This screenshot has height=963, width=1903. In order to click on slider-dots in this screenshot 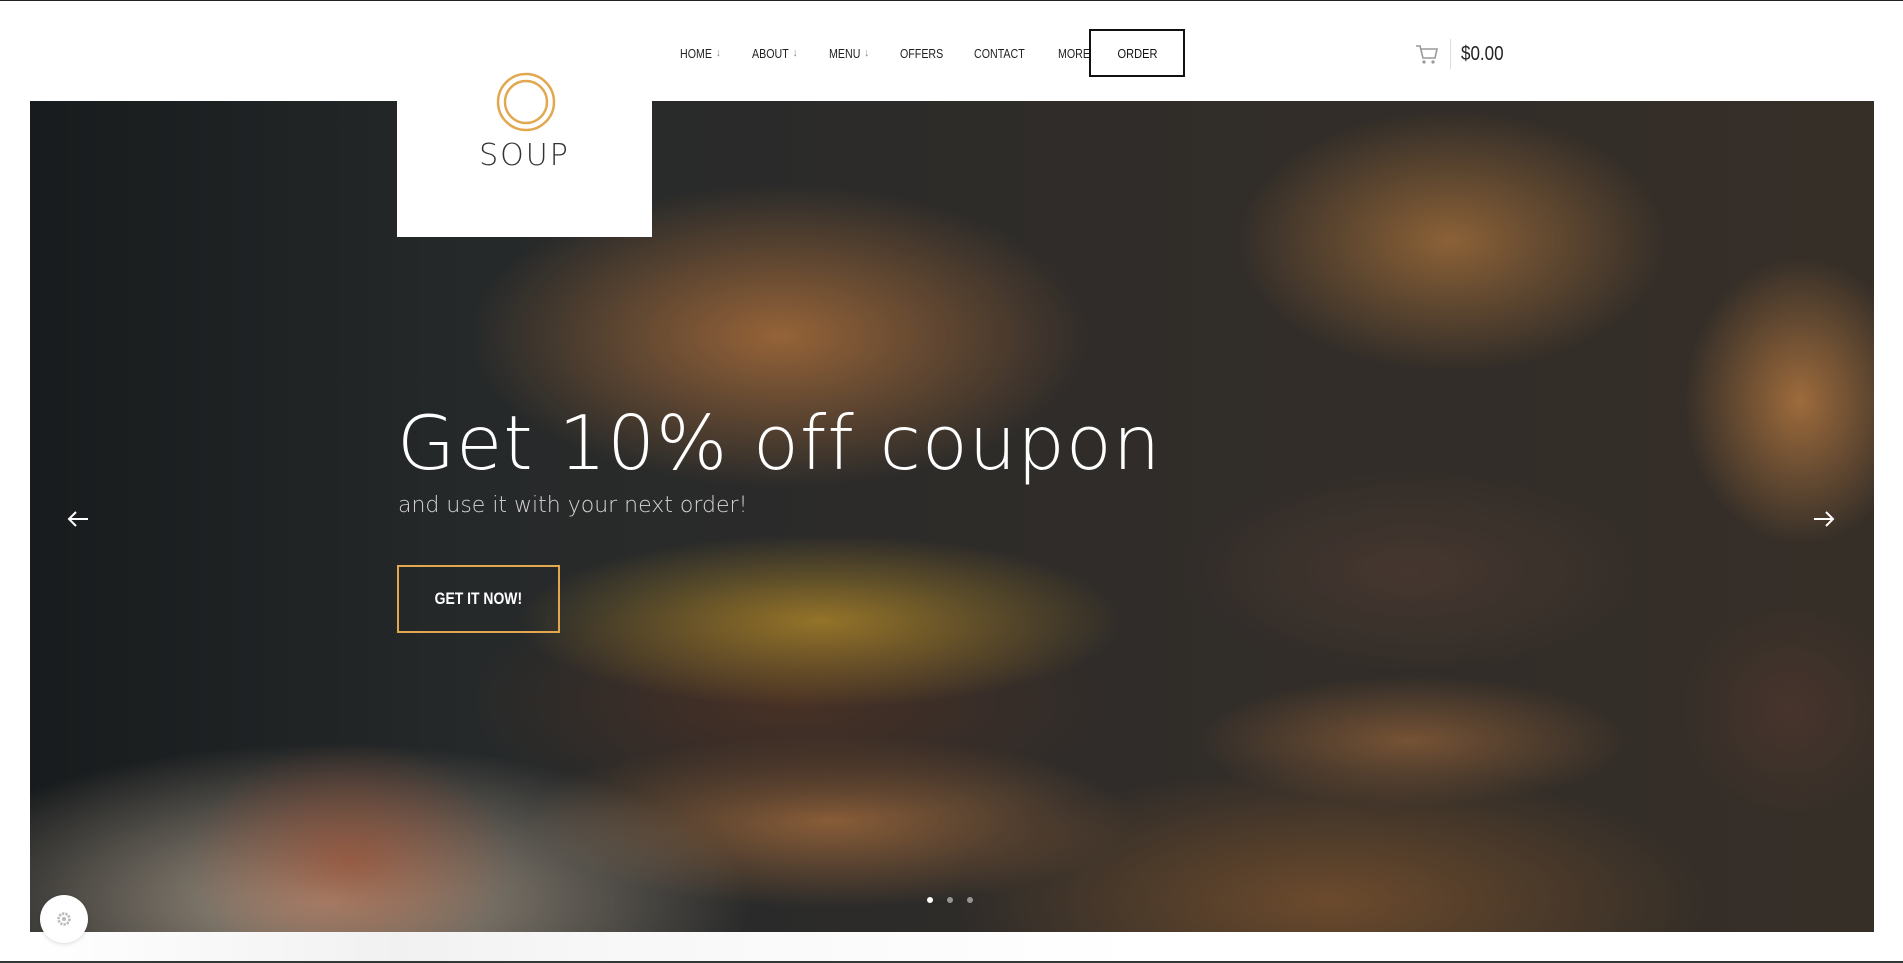, I will do `click(957, 900)`.